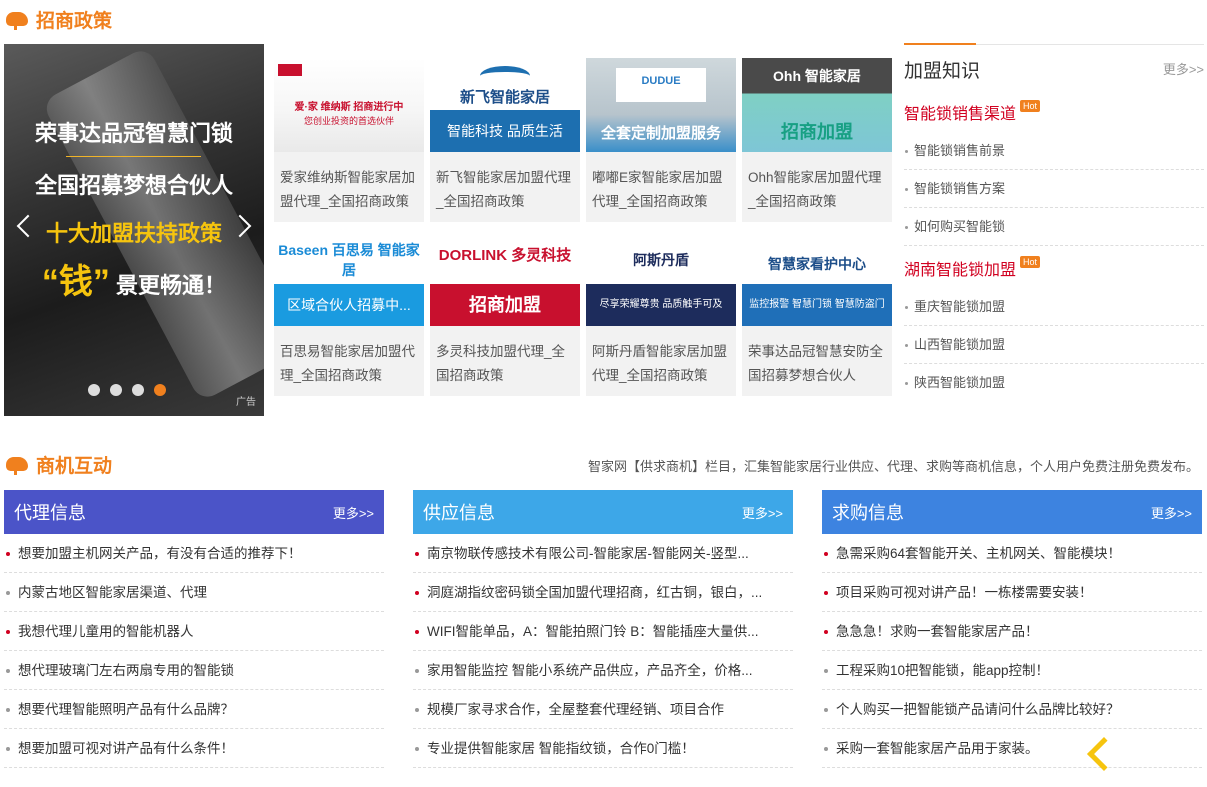 The height and width of the screenshot is (787, 1207). What do you see at coordinates (1012, 553) in the screenshot?
I see `list-item: 急需采购64套智能开关、主机网关、智能模块！` at bounding box center [1012, 553].